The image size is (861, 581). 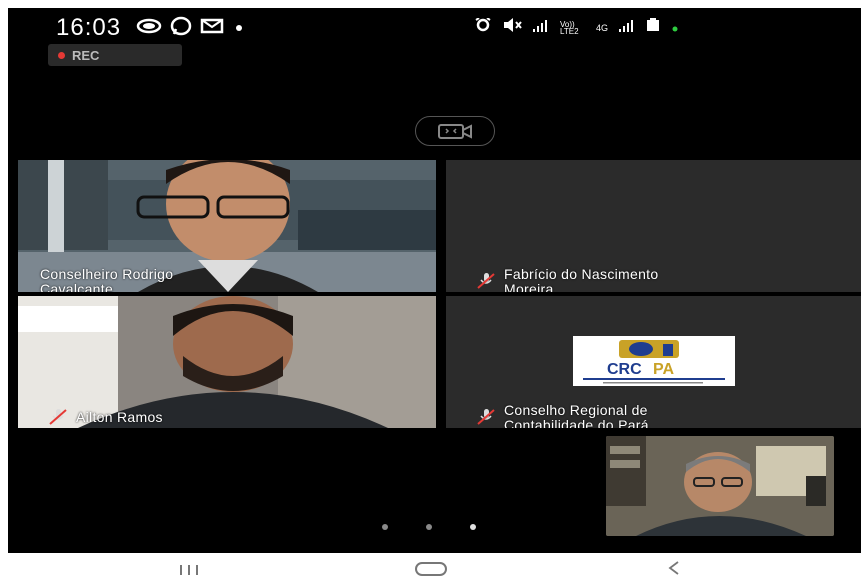 I want to click on participant-name: Ailton Ramos, so click(x=119, y=417).